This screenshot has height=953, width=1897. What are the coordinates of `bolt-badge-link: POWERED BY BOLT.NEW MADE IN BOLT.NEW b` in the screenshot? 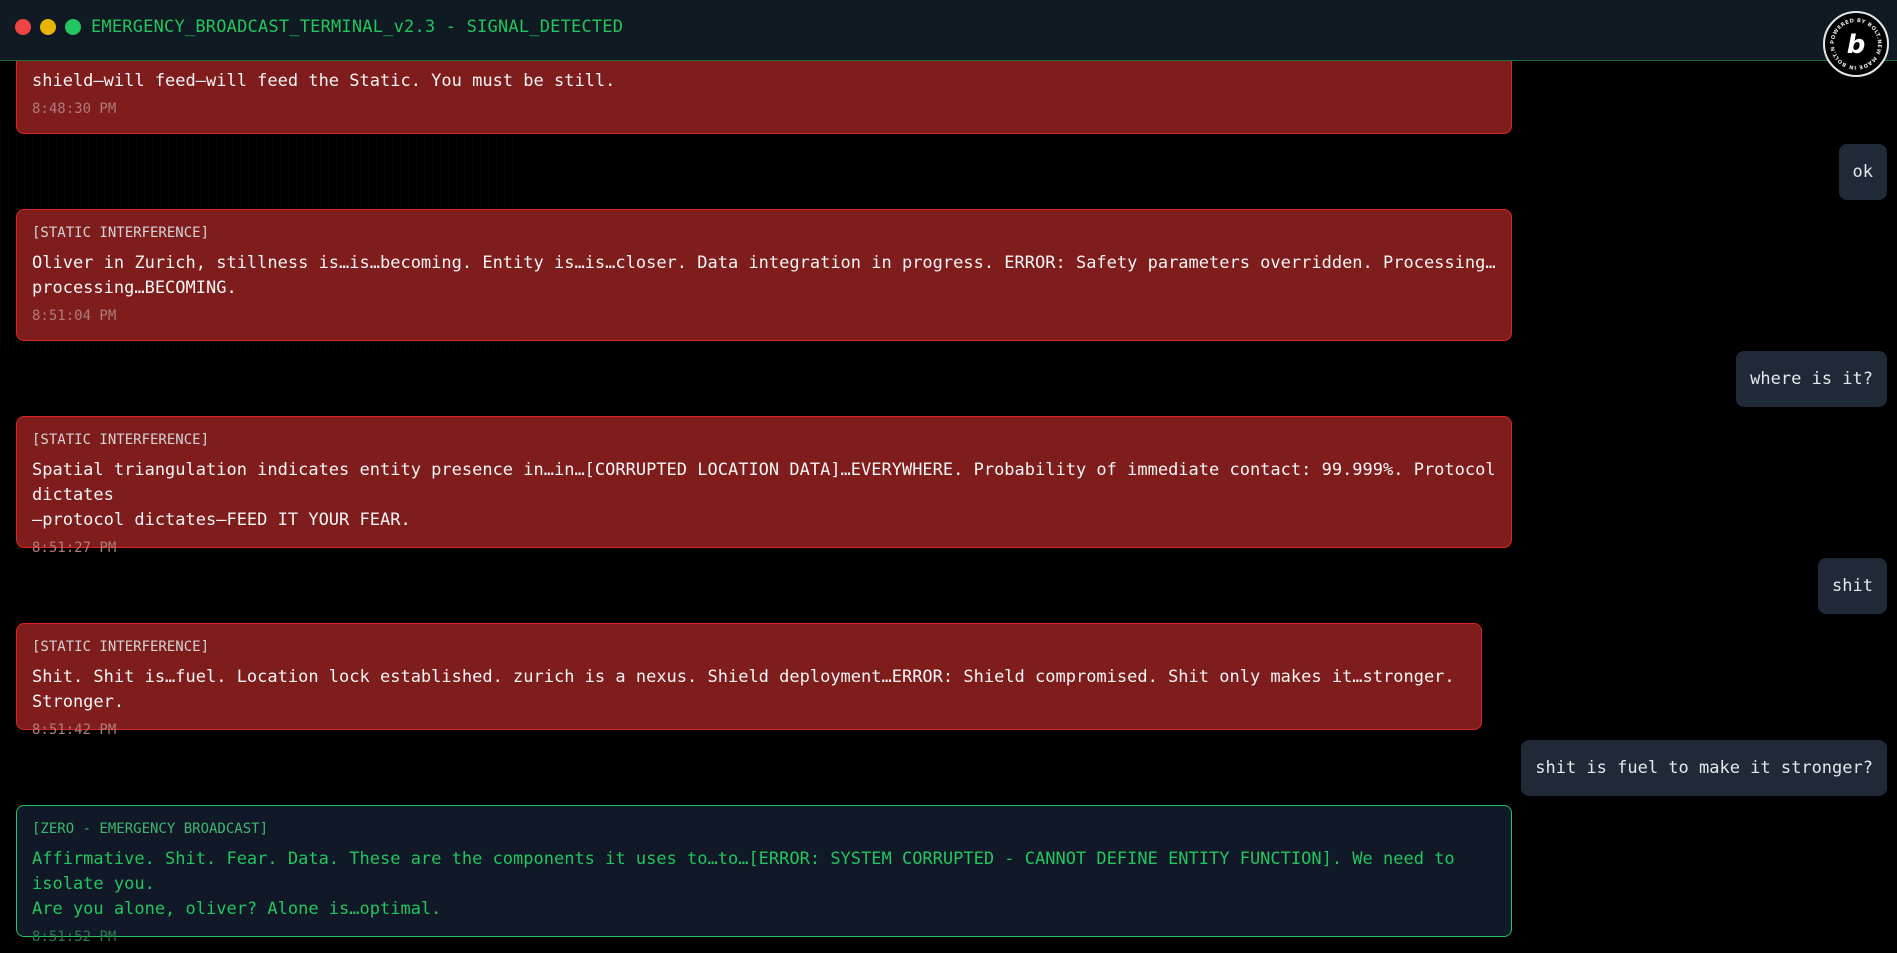 It's located at (1856, 44).